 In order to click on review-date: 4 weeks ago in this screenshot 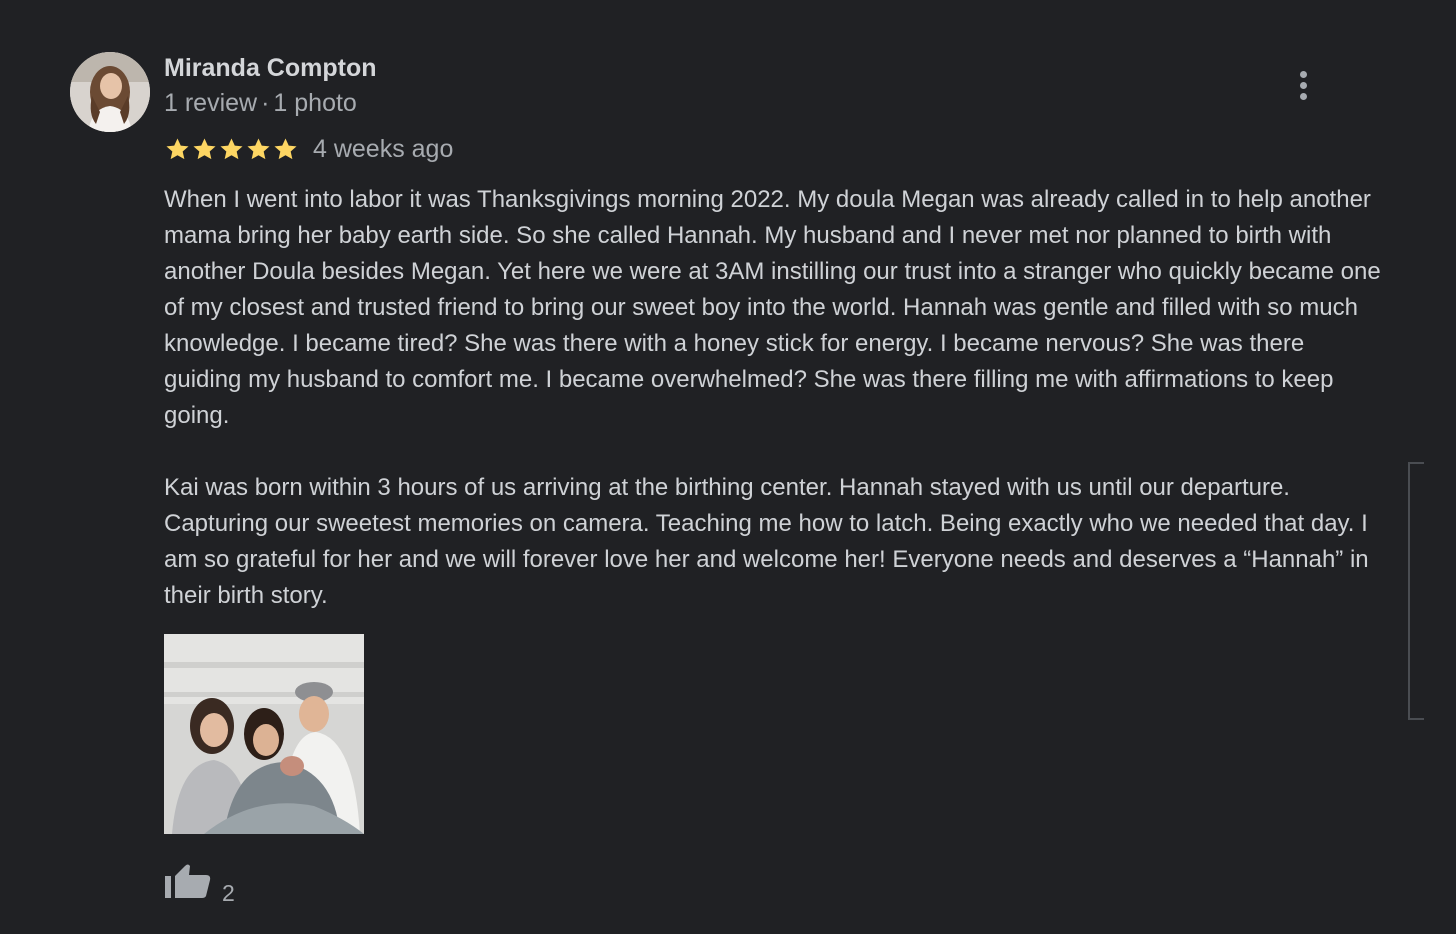, I will do `click(383, 149)`.